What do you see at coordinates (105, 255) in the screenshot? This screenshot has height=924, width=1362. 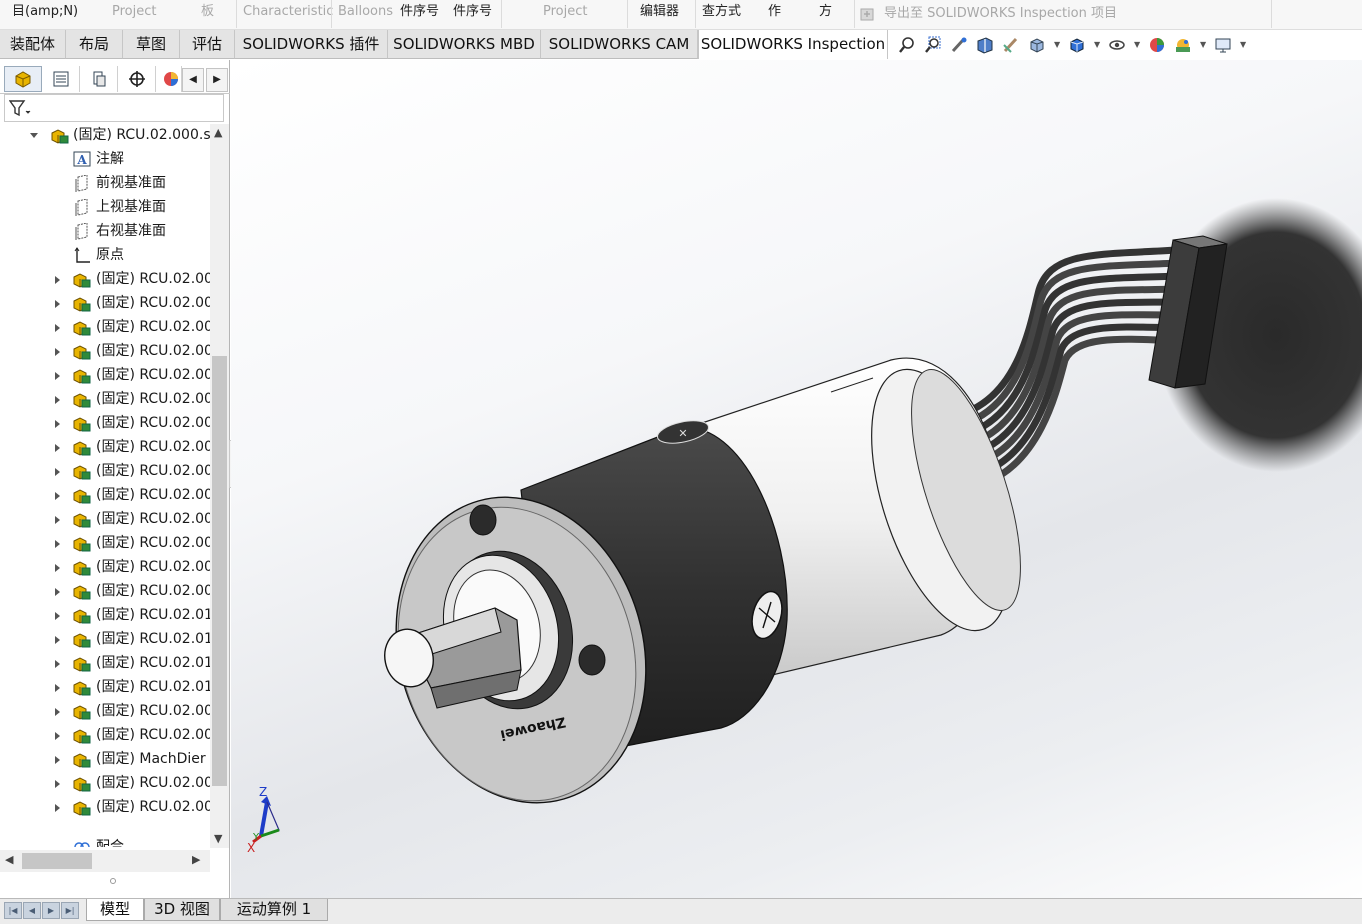 I see `tree-item-origin: 原点` at bounding box center [105, 255].